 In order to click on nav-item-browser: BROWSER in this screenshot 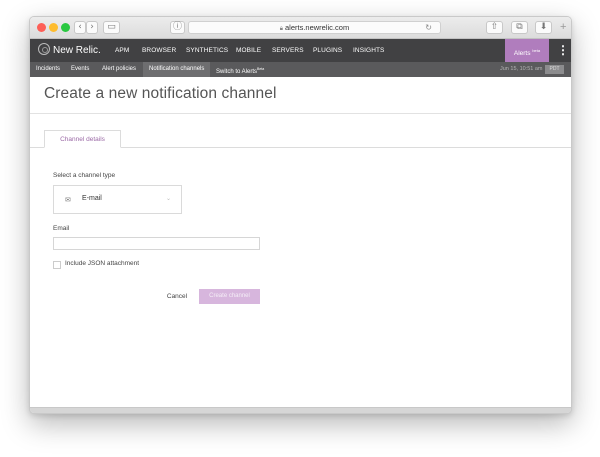, I will do `click(159, 50)`.